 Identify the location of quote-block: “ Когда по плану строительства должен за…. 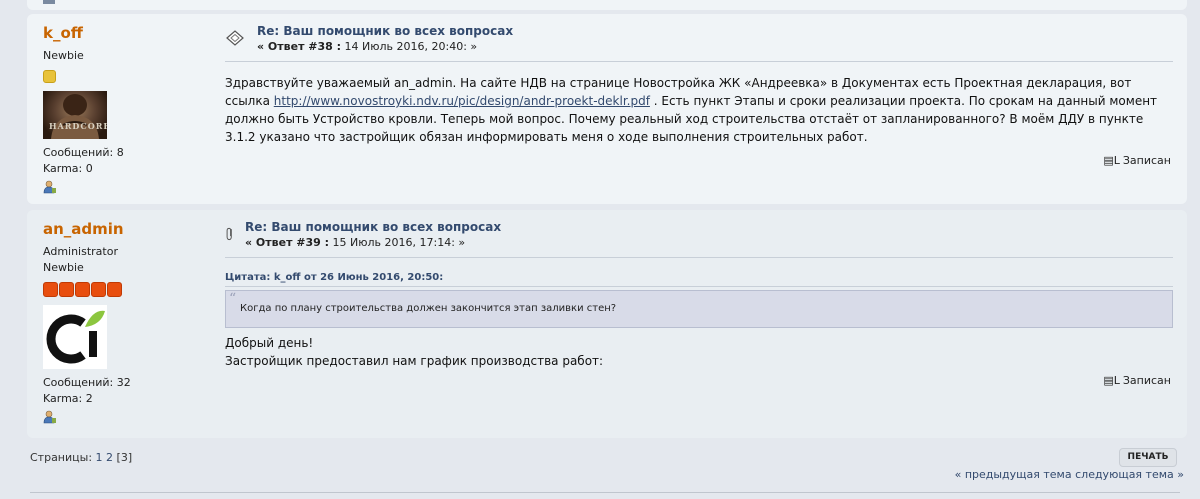
(699, 309).